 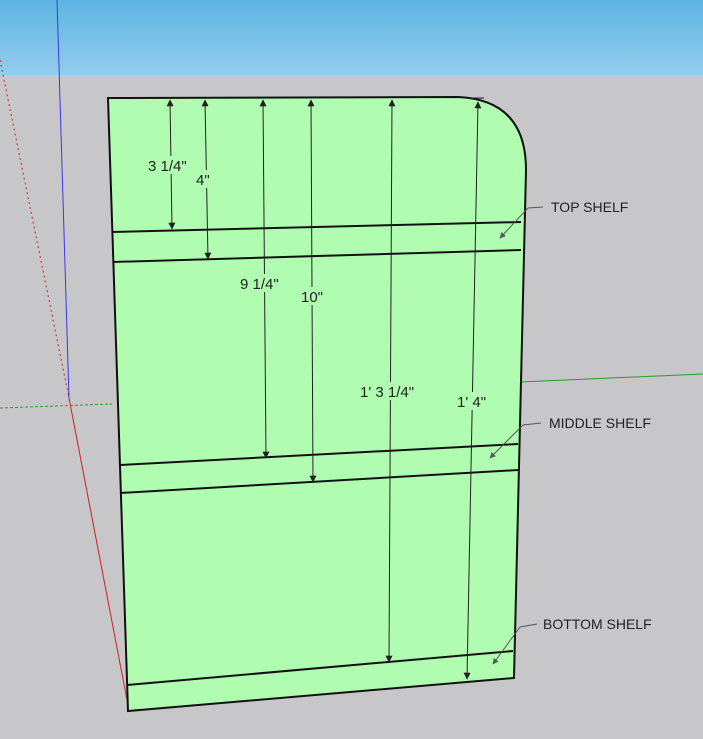 I want to click on dimension-label-1: 3 1/4", so click(x=167, y=166).